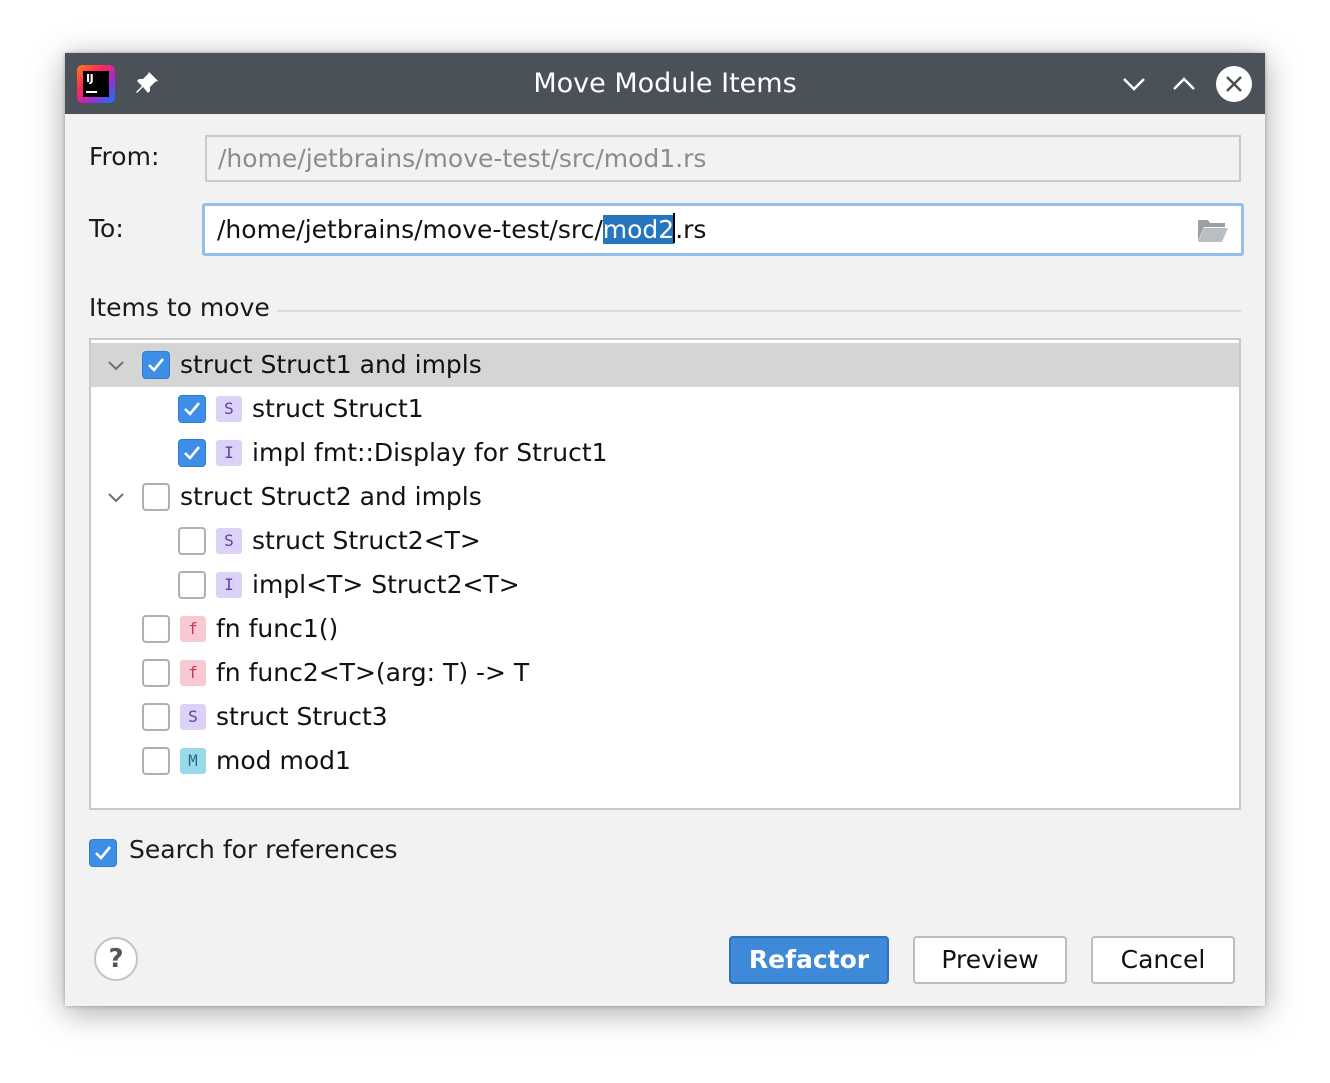 Image resolution: width=1330 pixels, height=1083 pixels. What do you see at coordinates (665, 453) in the screenshot?
I see `tree-row-impl-display: I impl fmt::Display for Struct1` at bounding box center [665, 453].